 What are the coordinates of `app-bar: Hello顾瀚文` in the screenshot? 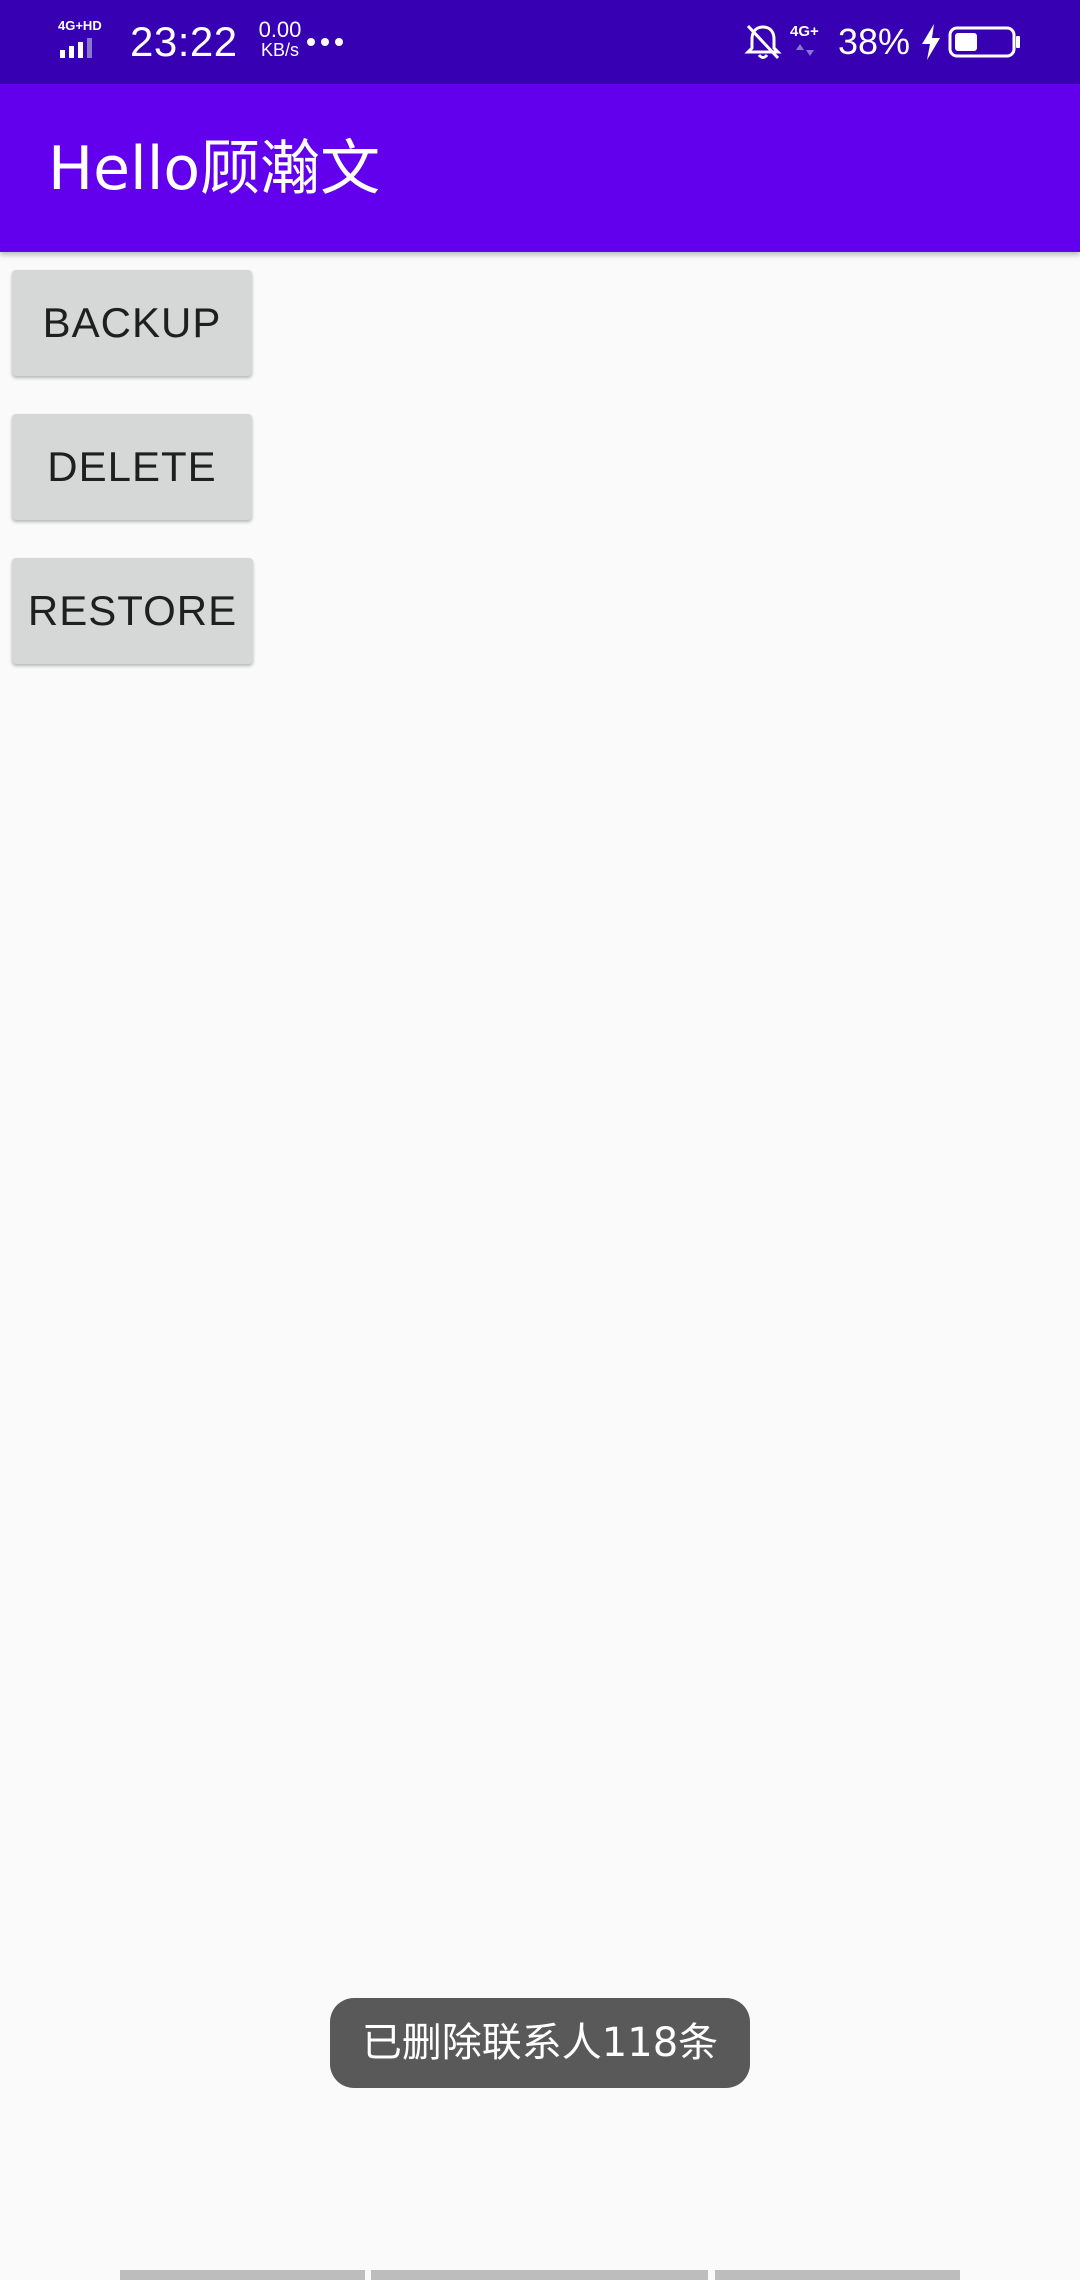 It's located at (540, 168).